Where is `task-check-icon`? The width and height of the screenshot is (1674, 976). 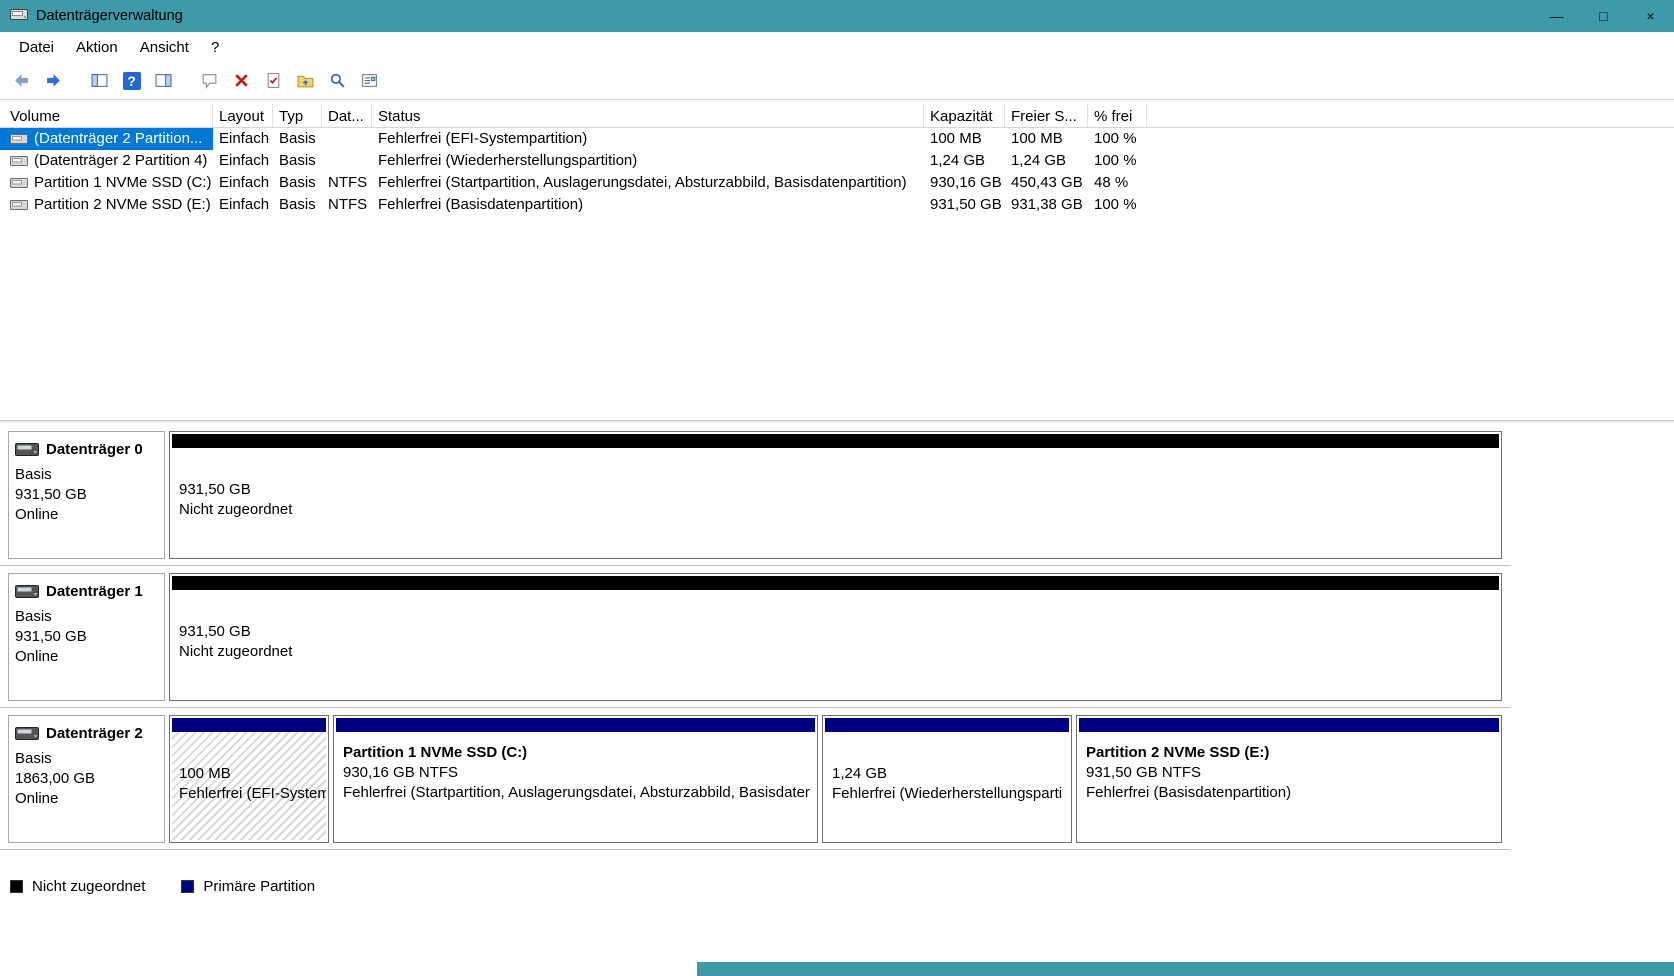 task-check-icon is located at coordinates (273, 81).